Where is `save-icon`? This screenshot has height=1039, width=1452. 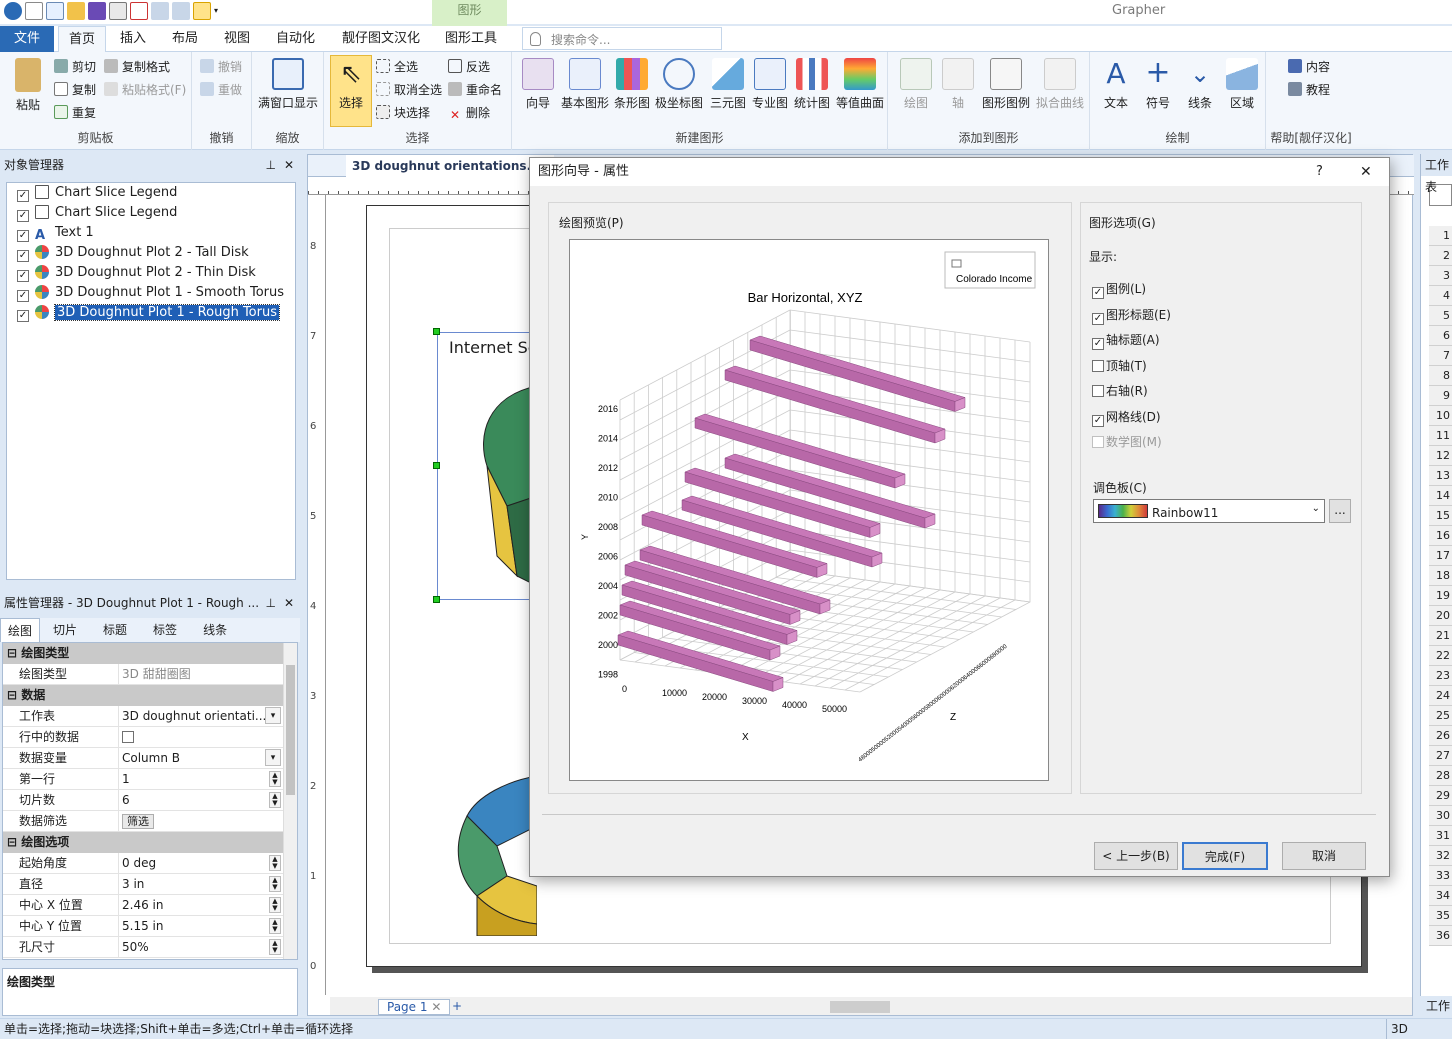
save-icon is located at coordinates (97, 11).